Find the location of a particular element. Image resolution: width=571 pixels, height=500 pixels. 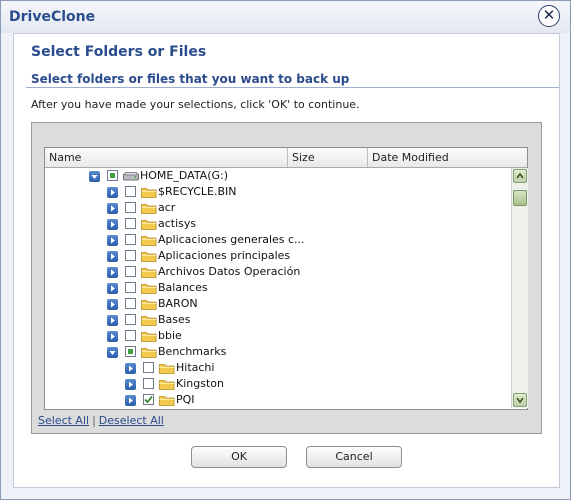

page-title: Select Folders or Files is located at coordinates (119, 52).